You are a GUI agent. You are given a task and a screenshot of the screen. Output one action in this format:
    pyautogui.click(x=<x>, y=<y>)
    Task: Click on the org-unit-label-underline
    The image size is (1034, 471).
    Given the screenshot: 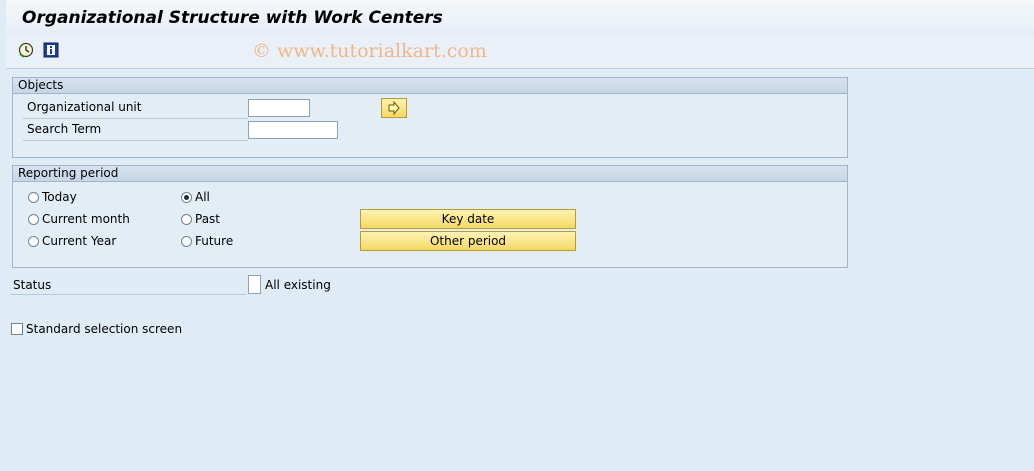 What is the action you would take?
    pyautogui.click(x=135, y=118)
    